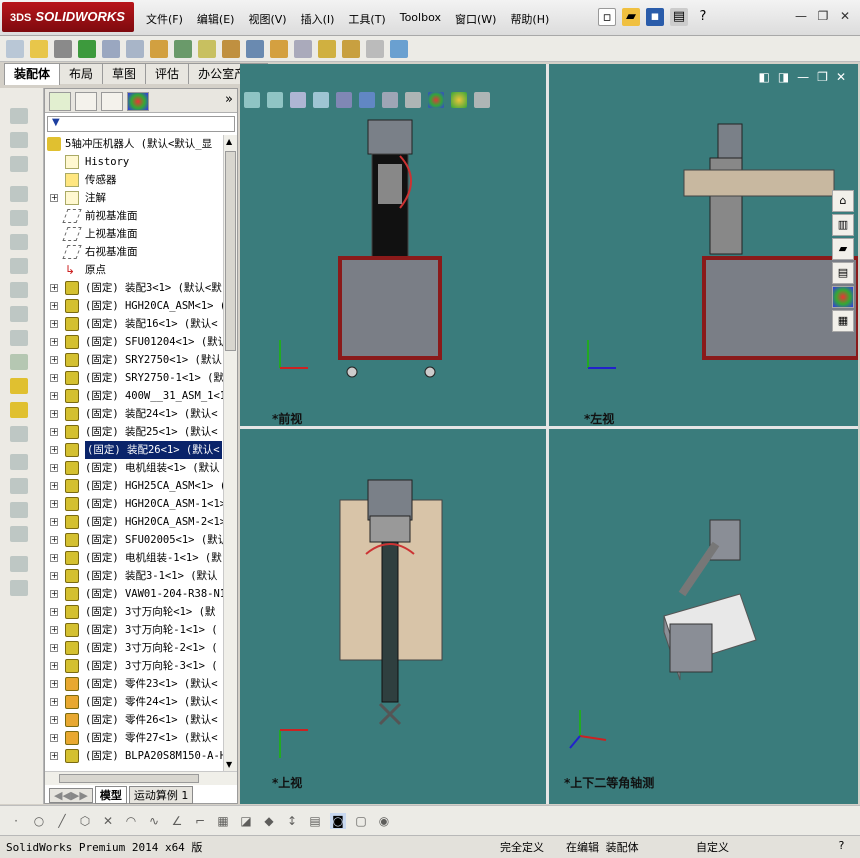 The height and width of the screenshot is (858, 860). Describe the element at coordinates (246, 821) in the screenshot. I see `mirror-icon: ◪` at that location.